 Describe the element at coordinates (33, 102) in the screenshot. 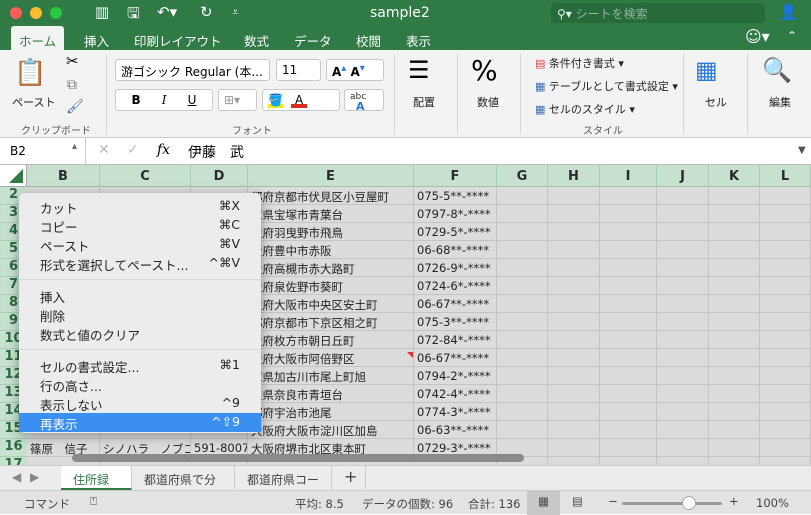

I see `paste-button: ペースト` at that location.